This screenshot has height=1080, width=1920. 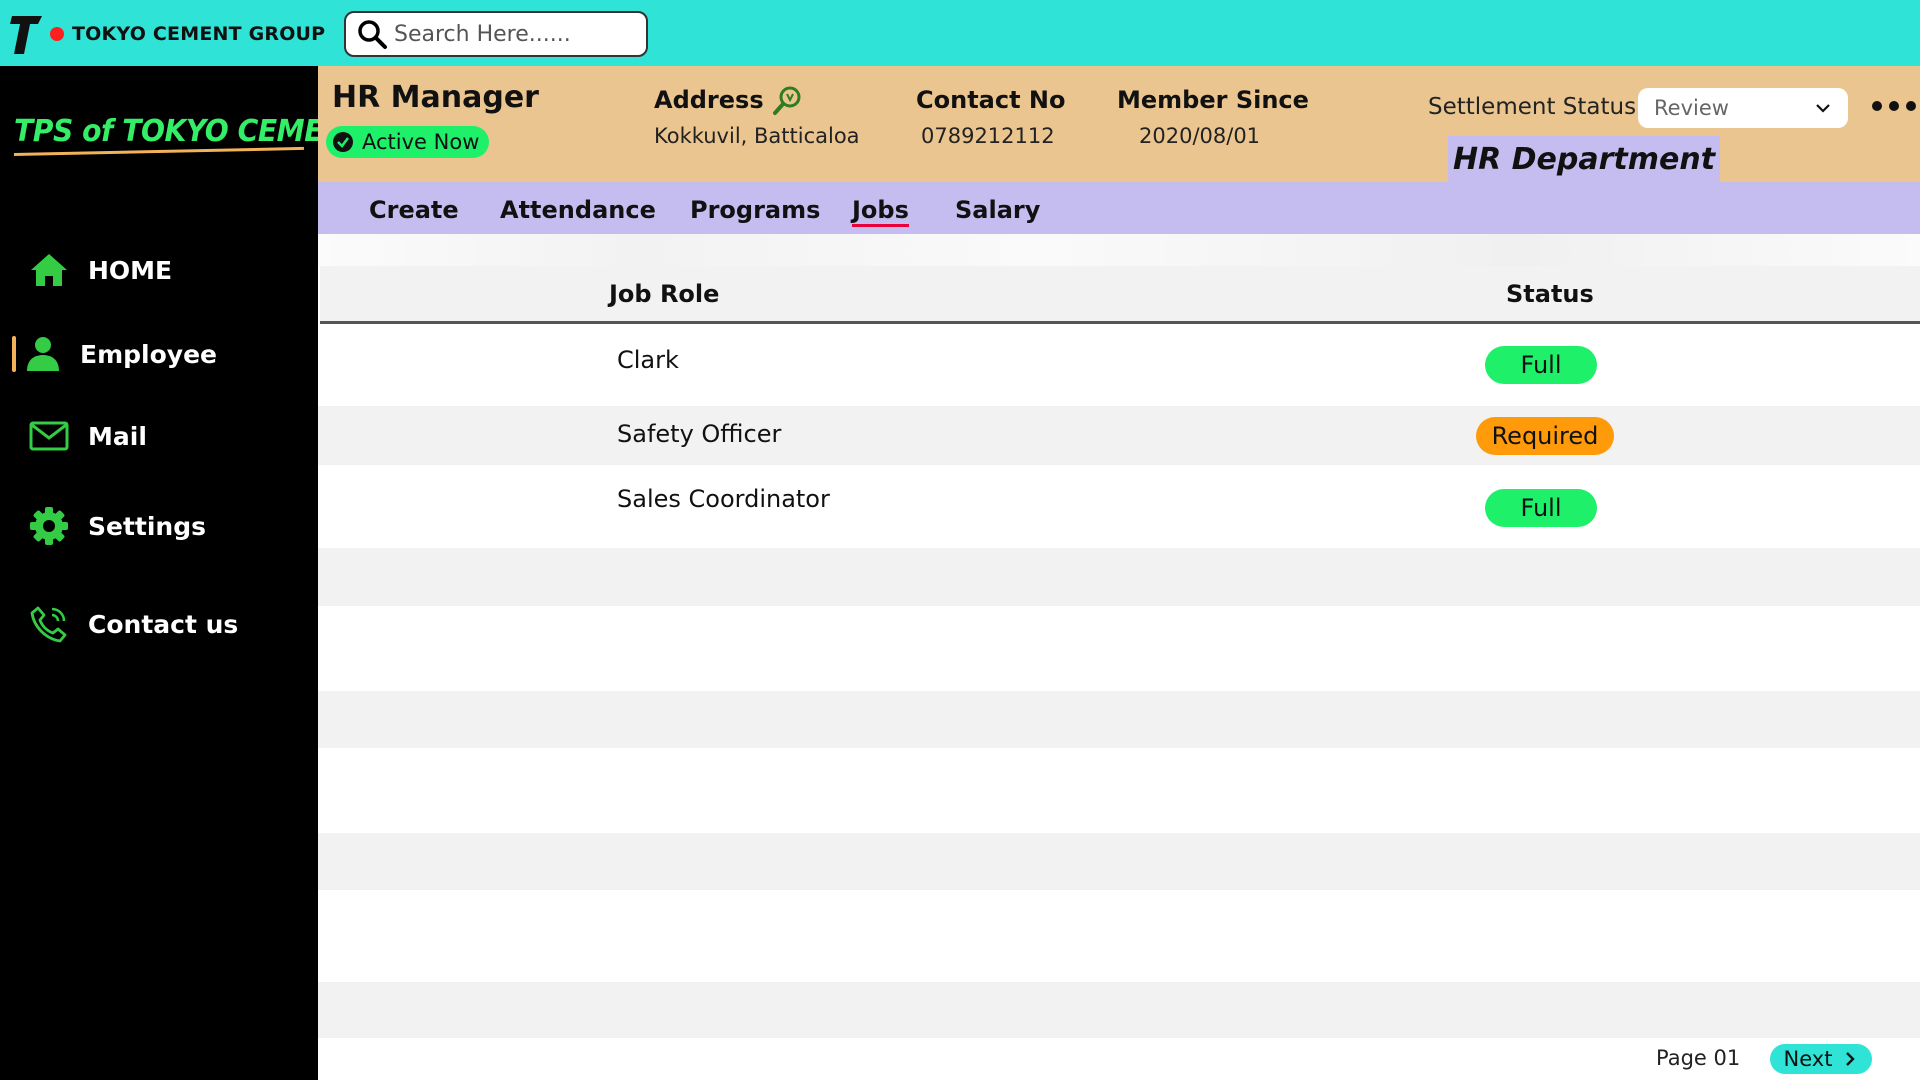 I want to click on sidebar-item-settings: Settings, so click(x=159, y=526).